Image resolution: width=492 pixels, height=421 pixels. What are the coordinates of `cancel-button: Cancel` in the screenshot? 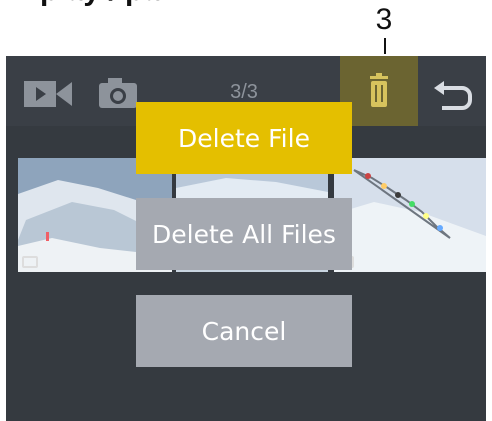 It's located at (244, 331).